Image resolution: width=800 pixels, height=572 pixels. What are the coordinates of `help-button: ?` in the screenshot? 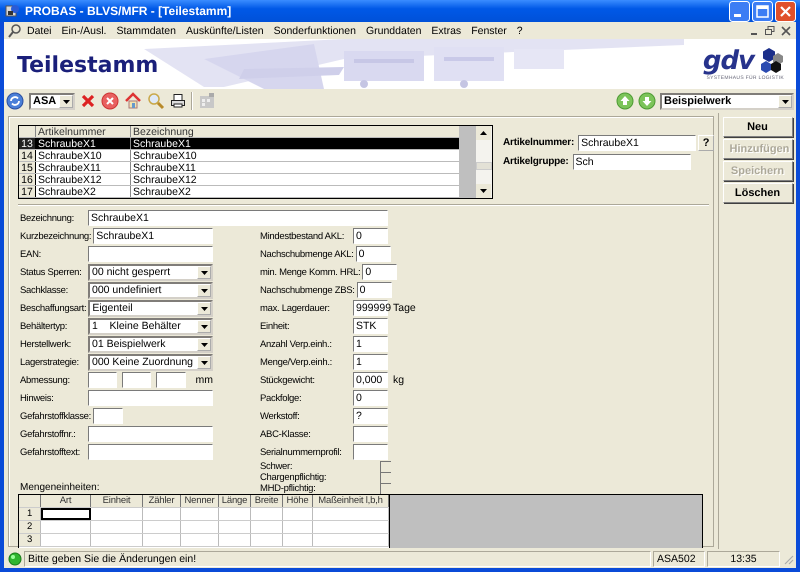 It's located at (706, 142).